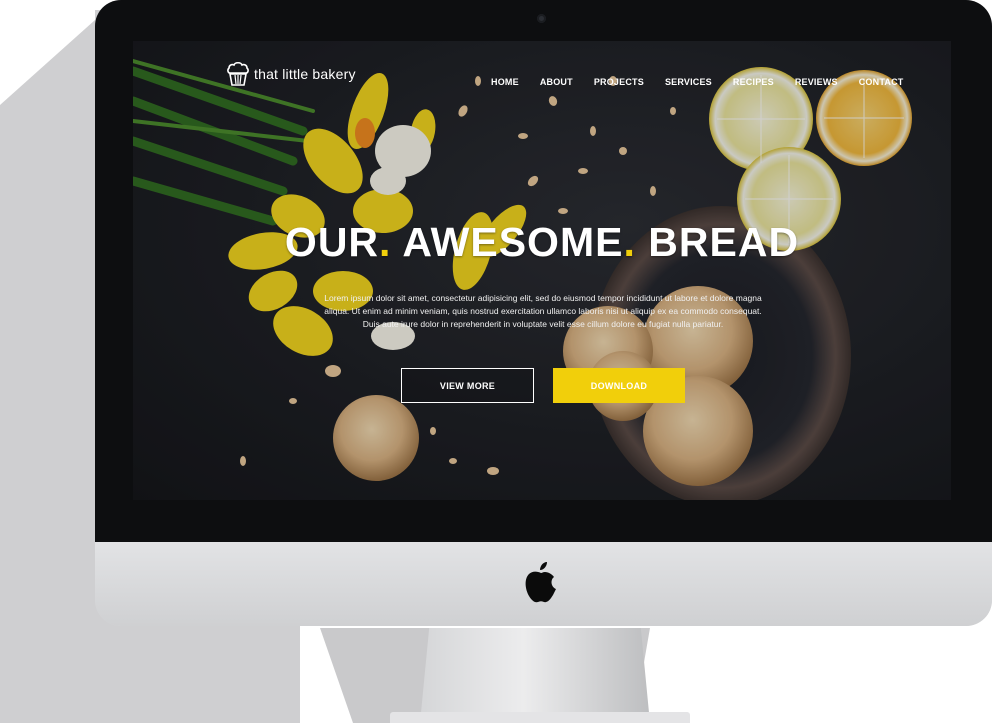  Describe the element at coordinates (541, 18) in the screenshot. I see `camera-icon` at that location.